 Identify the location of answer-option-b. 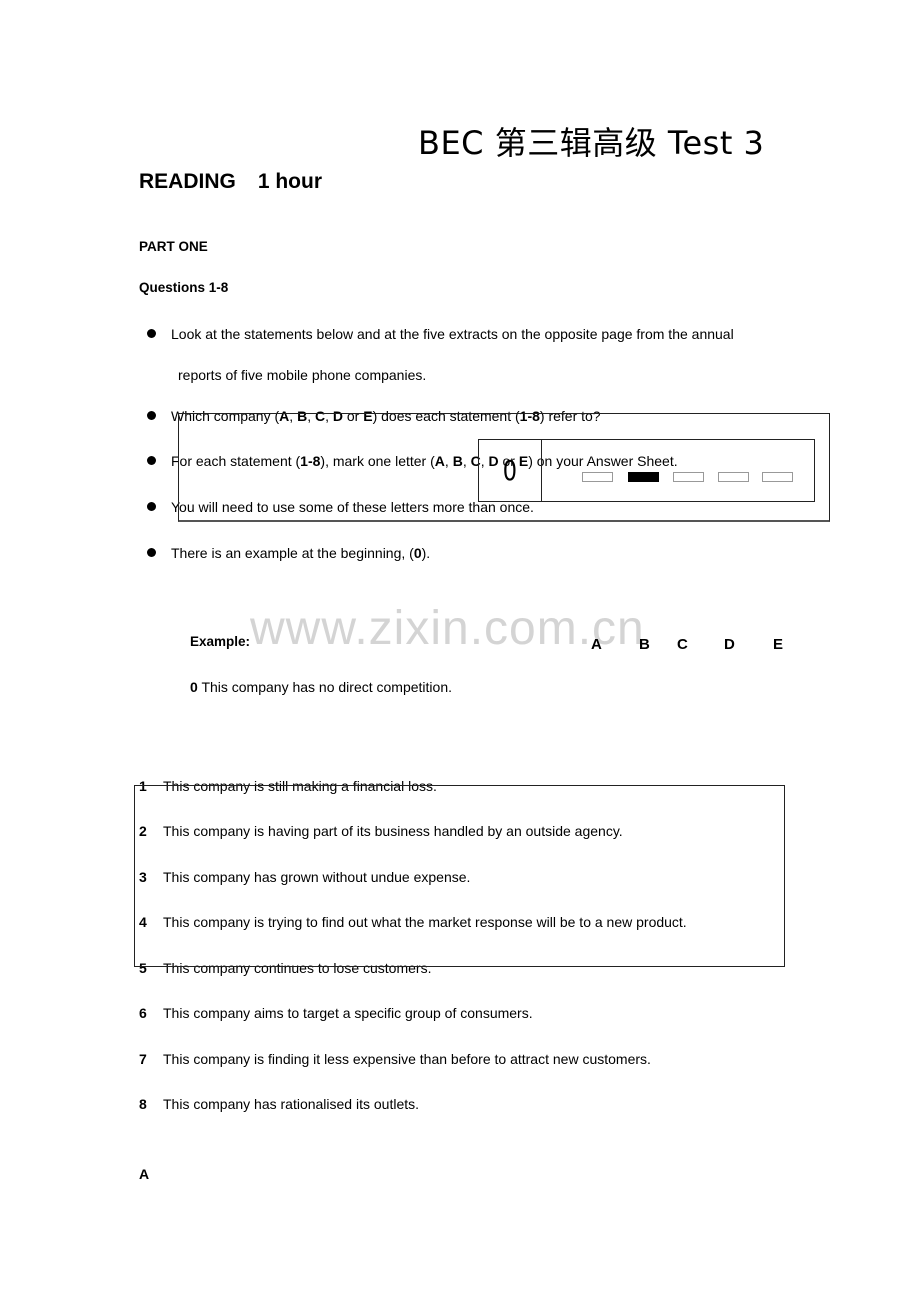
(643, 477).